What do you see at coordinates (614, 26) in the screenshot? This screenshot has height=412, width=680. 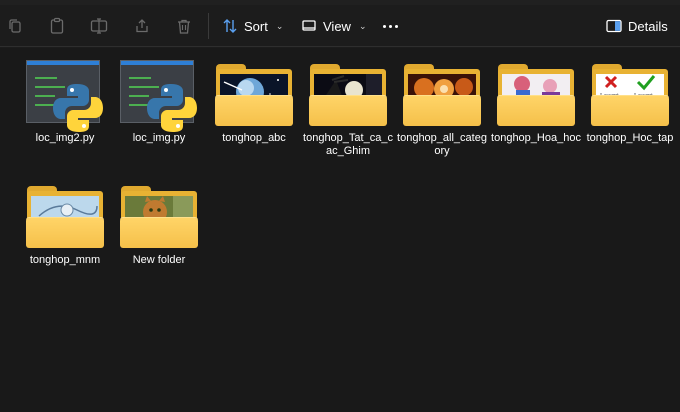 I see `details-pane-icon` at bounding box center [614, 26].